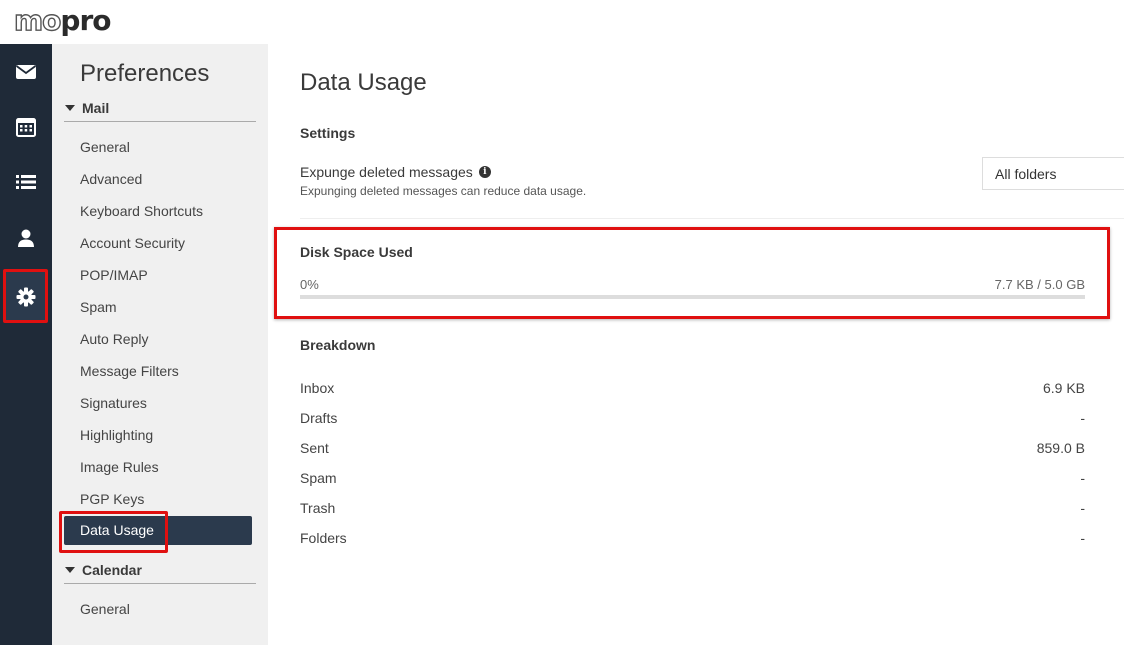 This screenshot has height=645, width=1124. I want to click on breakdown-heading: Breakdown, so click(338, 345).